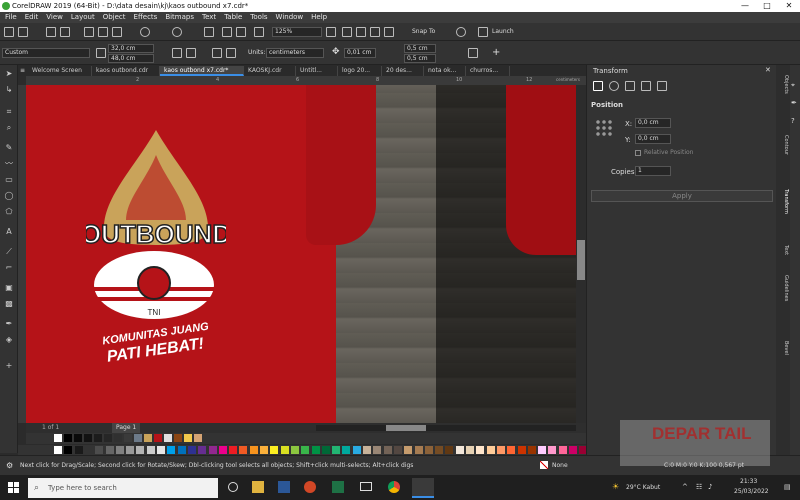 The height and width of the screenshot is (500, 800). Describe the element at coordinates (65, 32) in the screenshot. I see `print-icon` at that location.